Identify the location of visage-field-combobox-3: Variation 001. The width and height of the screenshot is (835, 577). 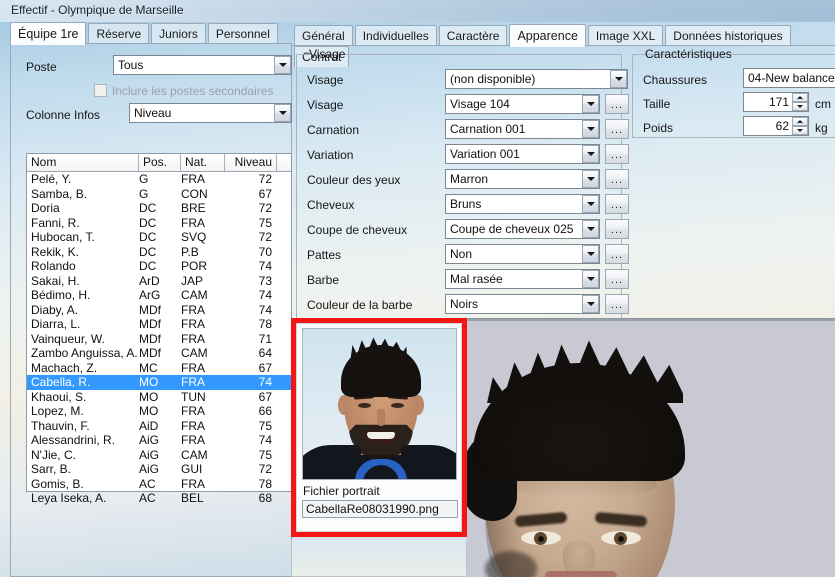
(522, 154).